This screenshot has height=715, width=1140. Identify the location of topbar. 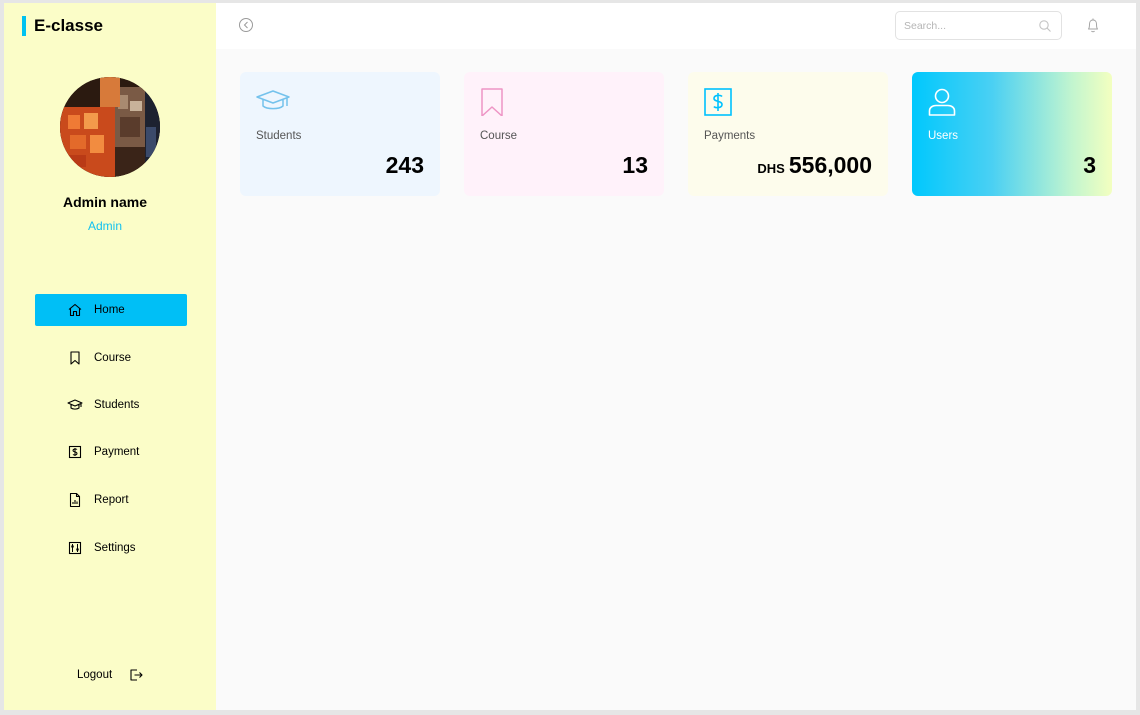
(676, 26).